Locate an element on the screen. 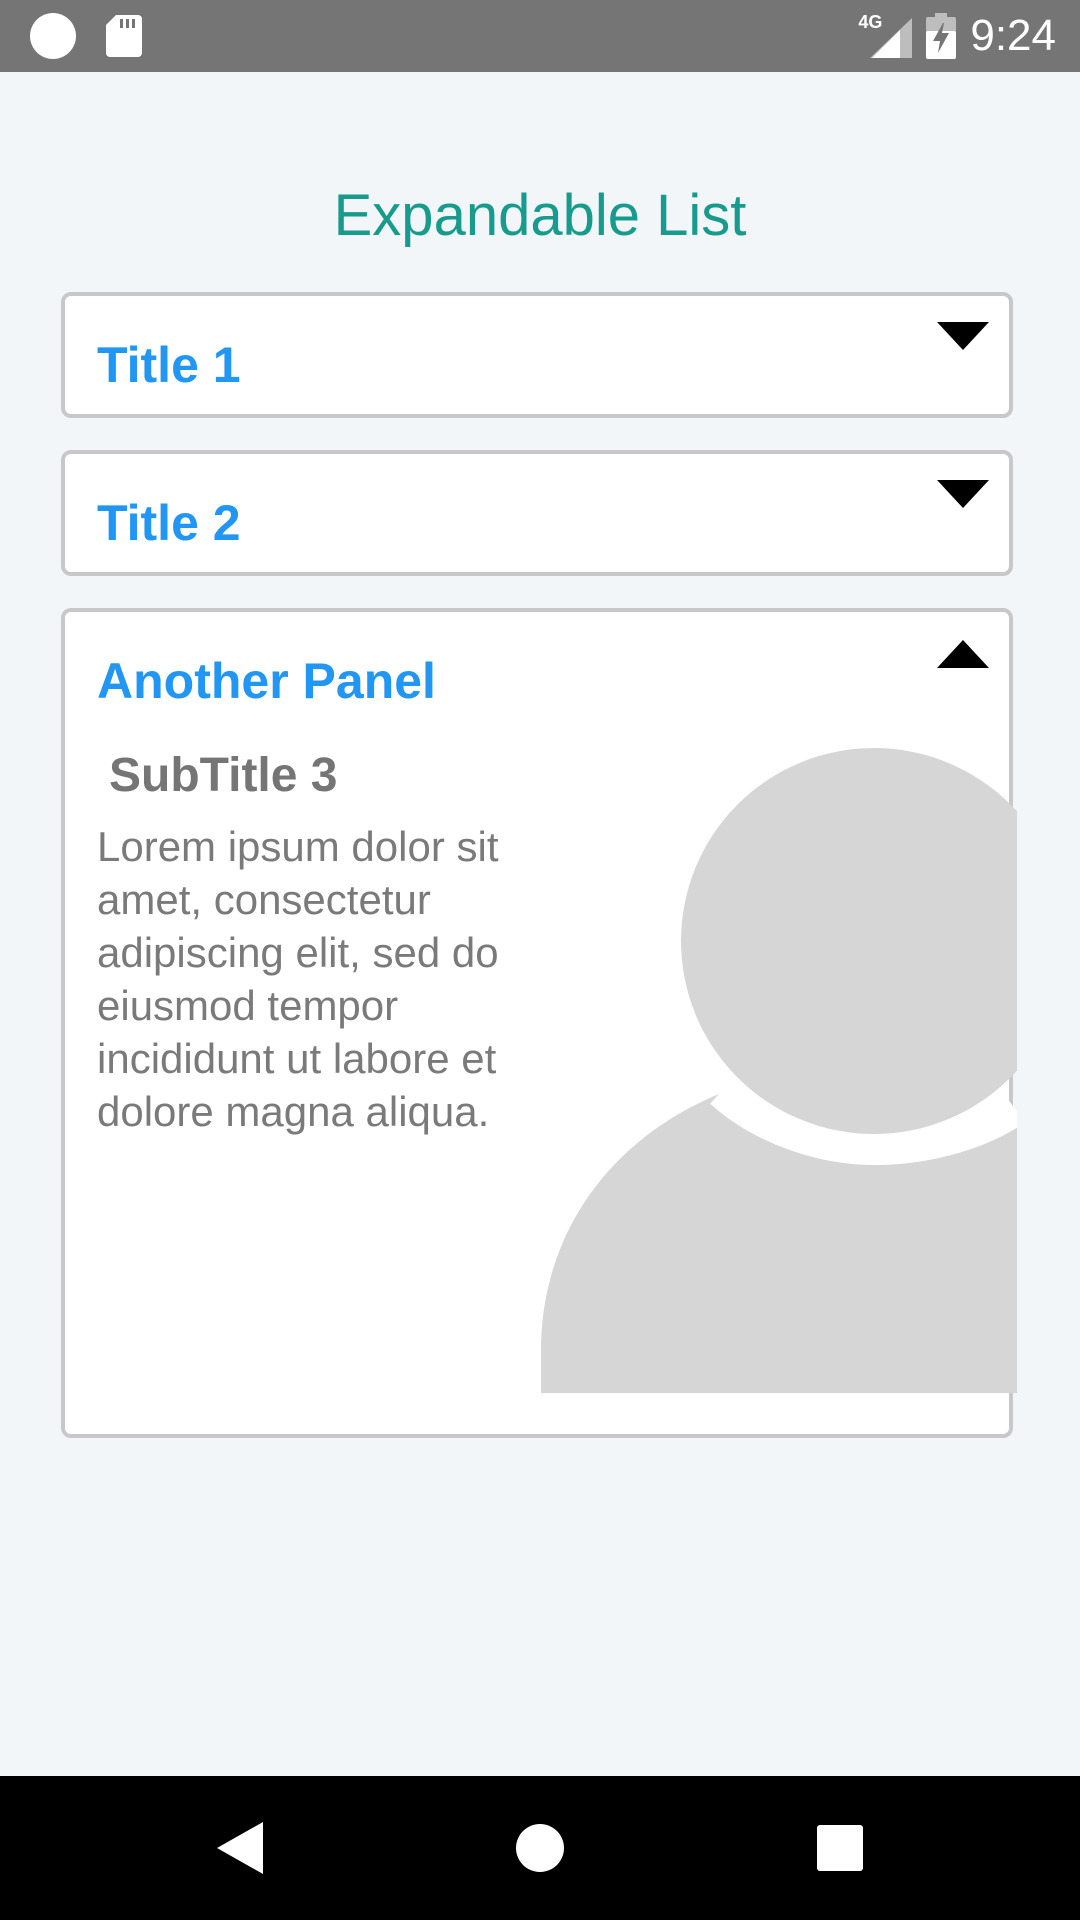 This screenshot has height=1920, width=1080. expandable-panel-1: Title 1 is located at coordinates (537, 355).